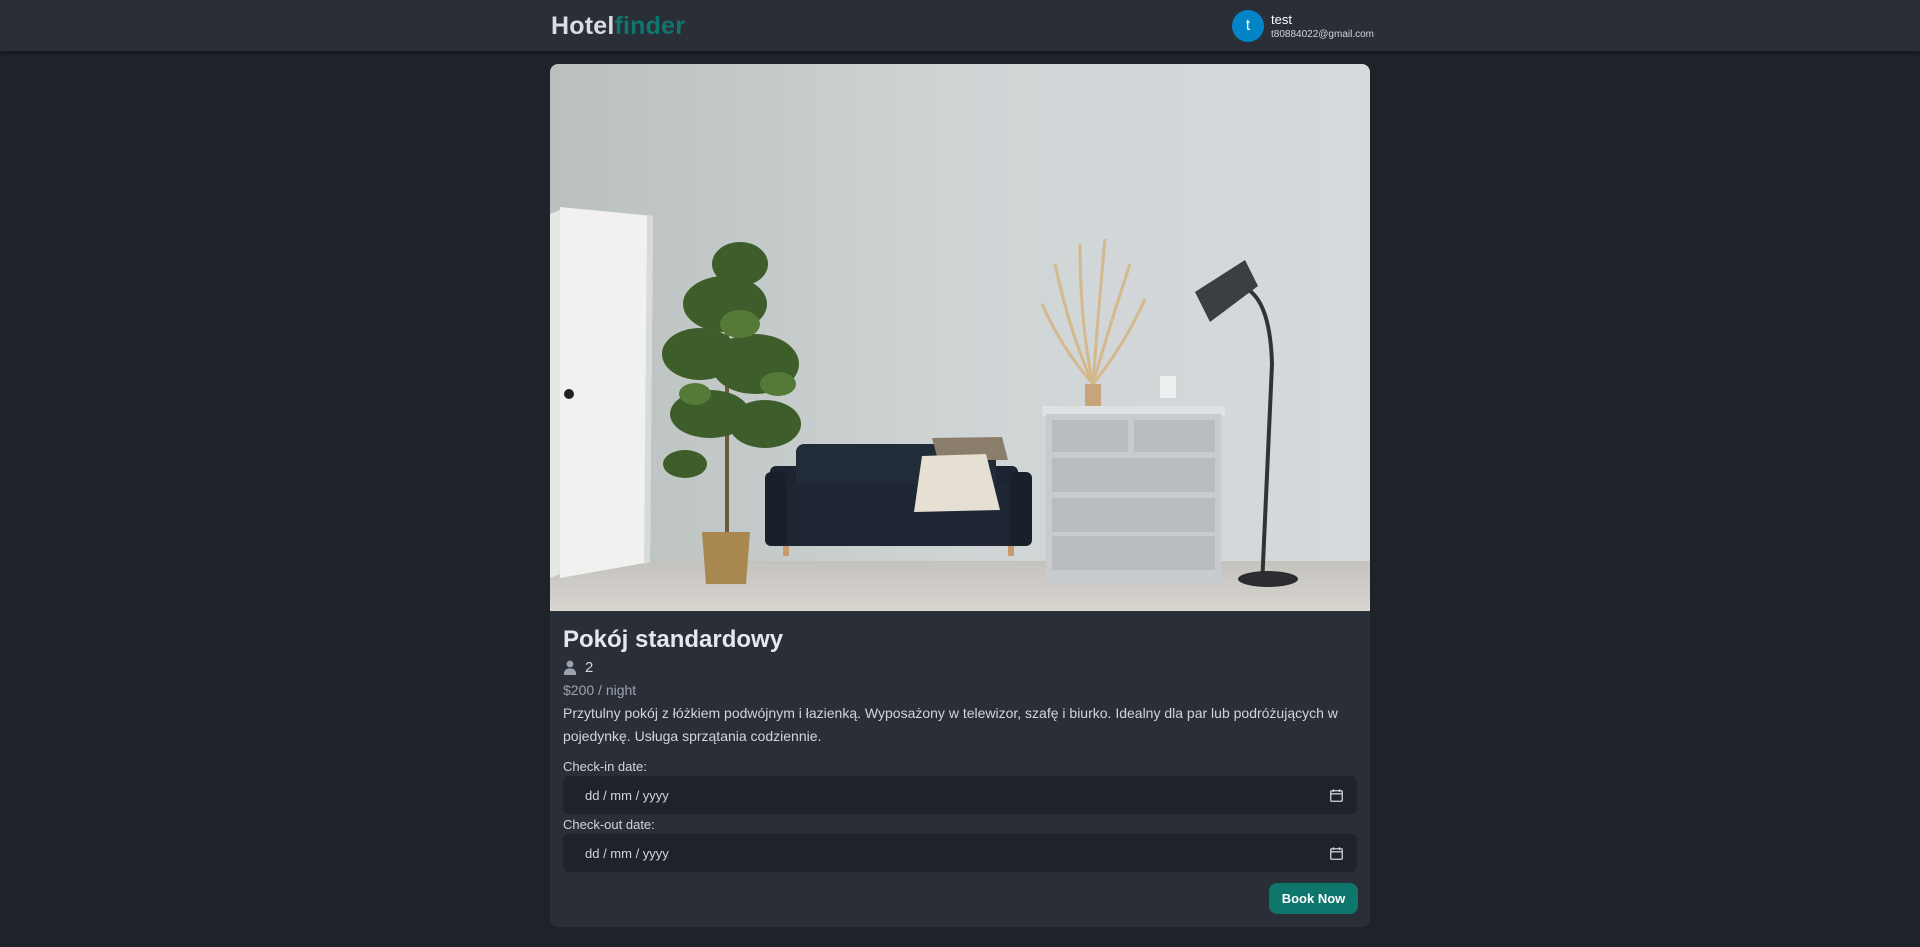 The height and width of the screenshot is (947, 1920). Describe the element at coordinates (609, 824) in the screenshot. I see `checkout-label: Check-out date:` at that location.